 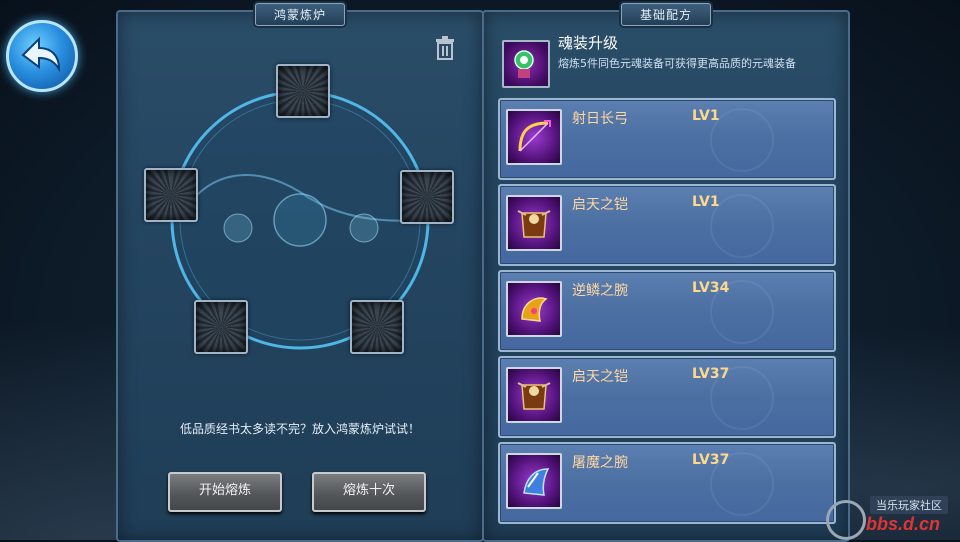 I want to click on back-arrow-icon, so click(x=41, y=54).